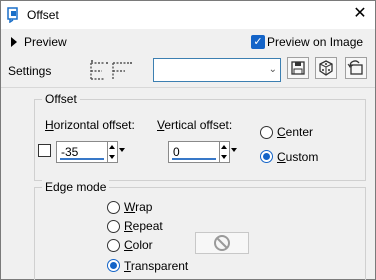 This screenshot has width=376, height=280. What do you see at coordinates (273, 69) in the screenshot?
I see `chevron-down-icon: ⌄` at bounding box center [273, 69].